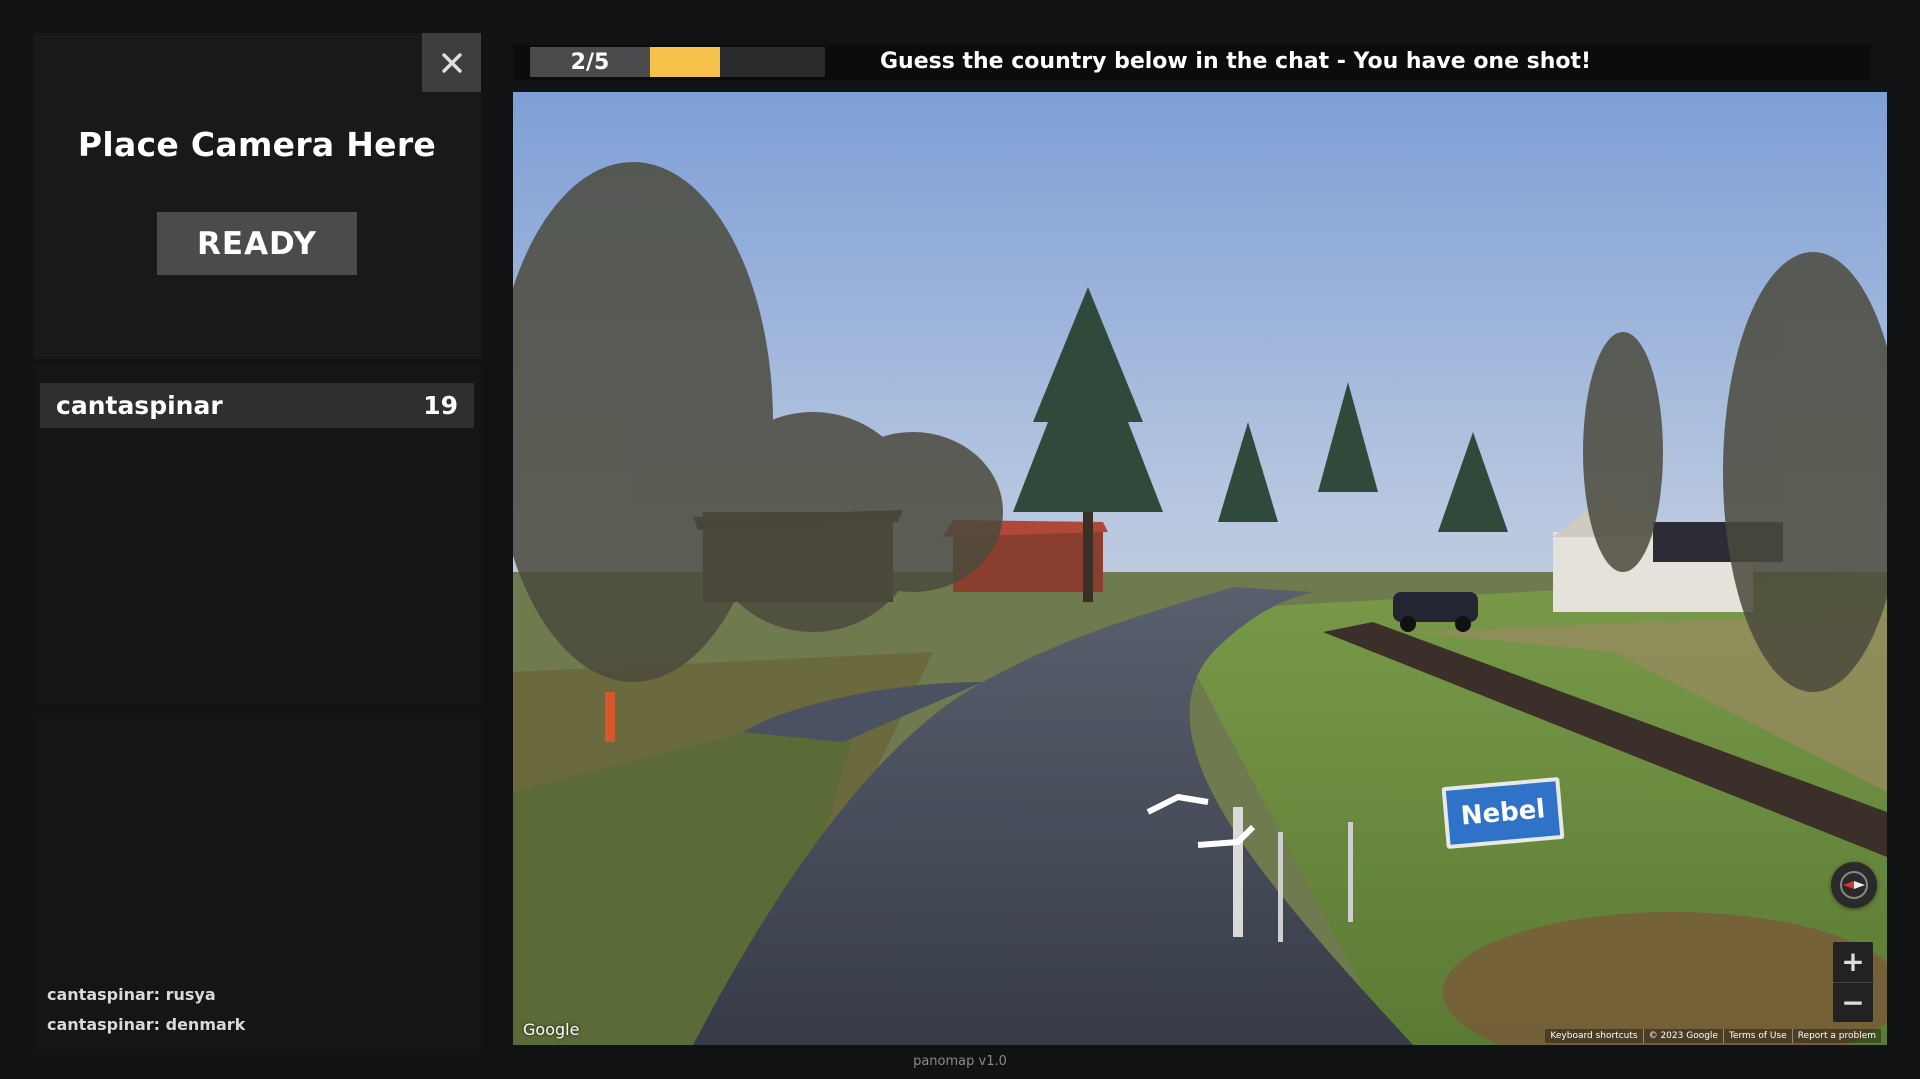 Image resolution: width=1920 pixels, height=1079 pixels. Describe the element at coordinates (960, 1061) in the screenshot. I see `version-label: panomap v1.0` at that location.